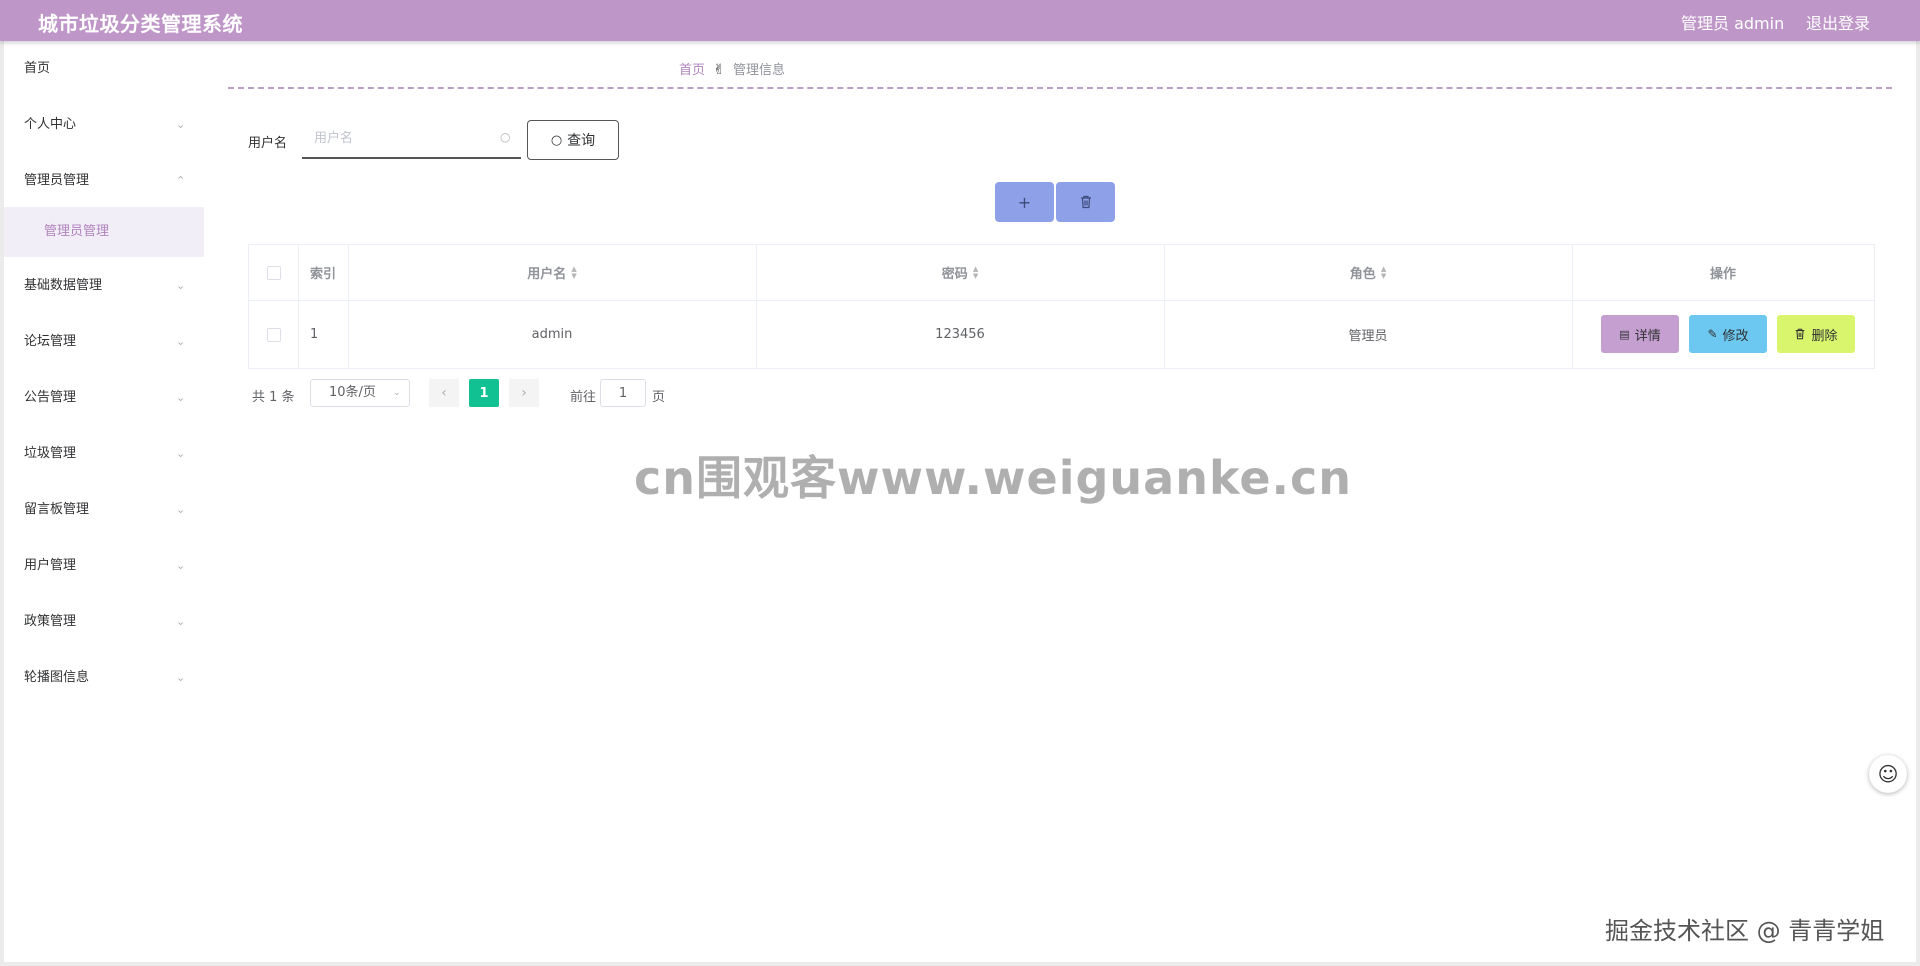 This screenshot has height=966, width=1920. I want to click on column-header-index: 索引, so click(323, 272).